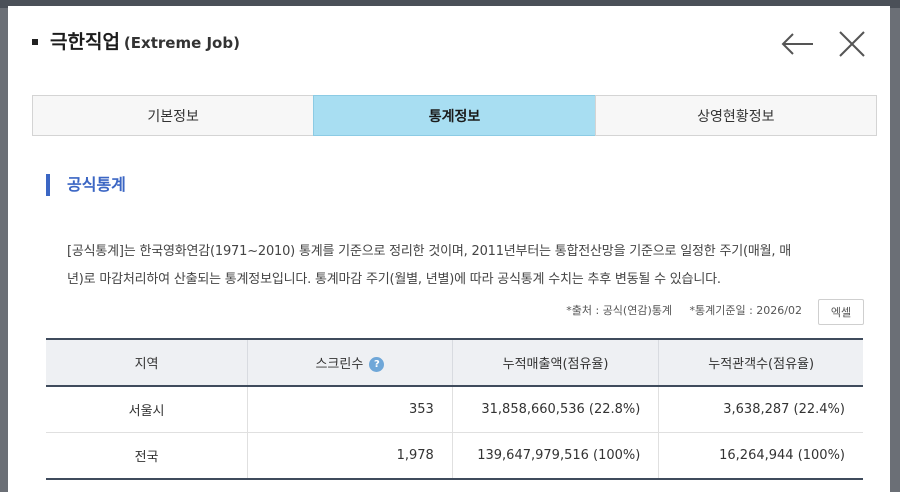 Image resolution: width=900 pixels, height=492 pixels. Describe the element at coordinates (841, 312) in the screenshot. I see `excel-download-button: 엑셀` at that location.